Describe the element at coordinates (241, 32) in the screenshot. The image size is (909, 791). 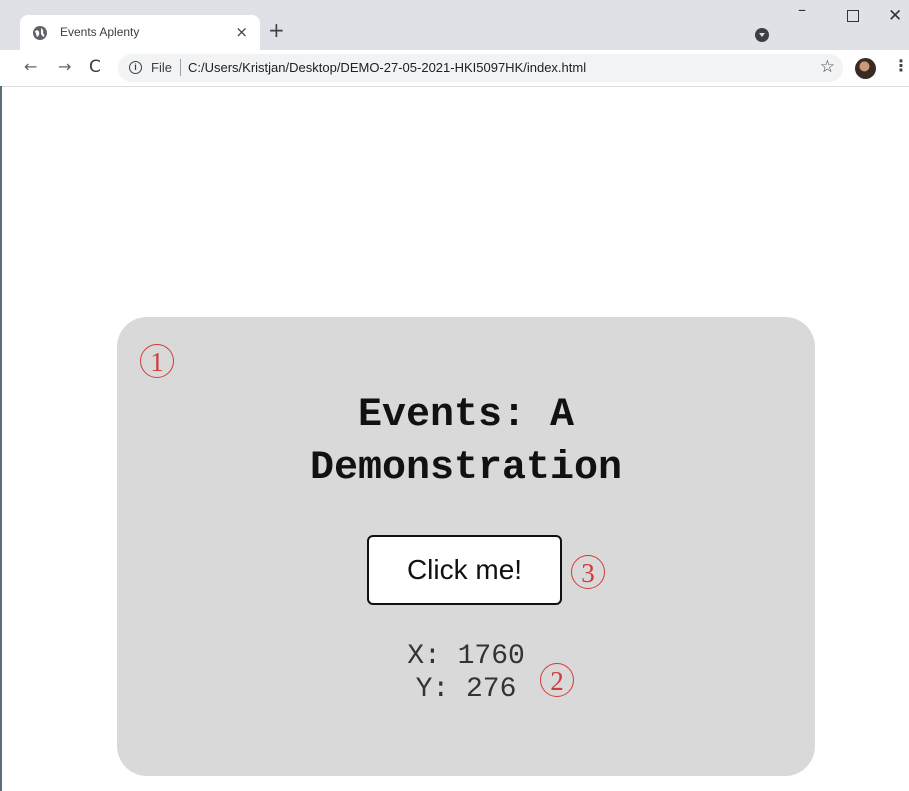
I see `tab-close-icon: ×` at that location.